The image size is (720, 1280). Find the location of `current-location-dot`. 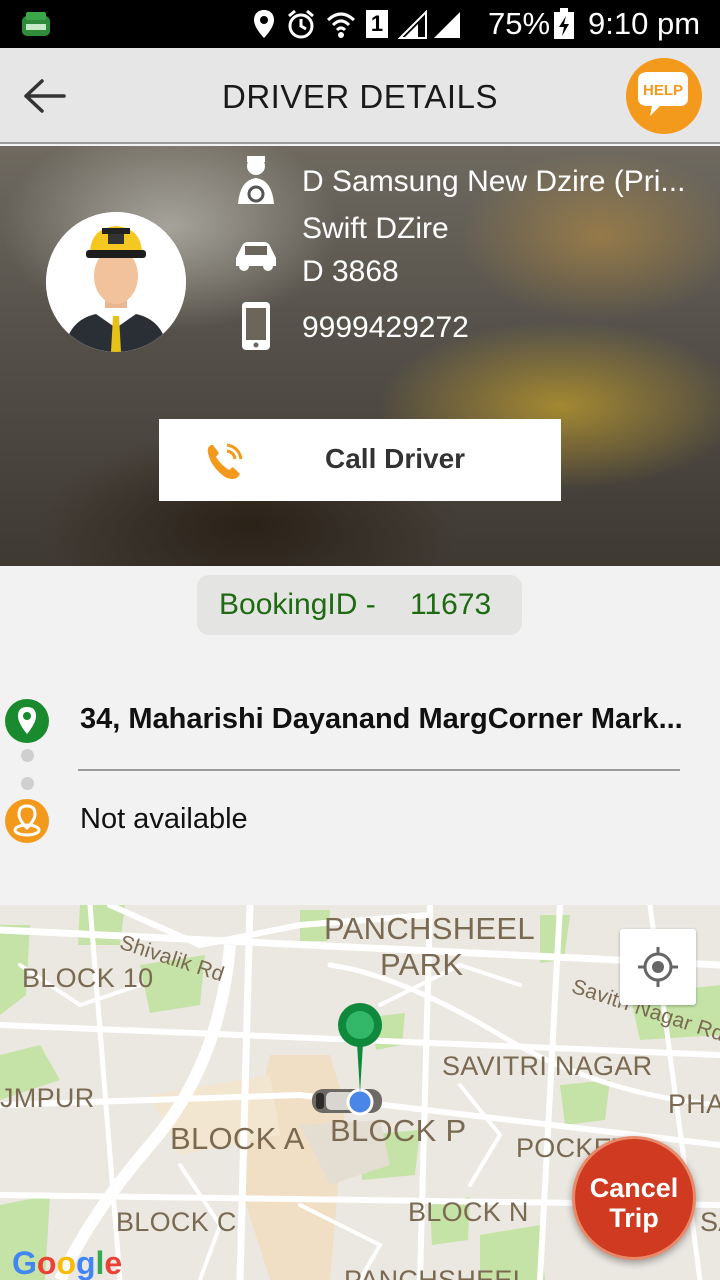

current-location-dot is located at coordinates (360, 1102).